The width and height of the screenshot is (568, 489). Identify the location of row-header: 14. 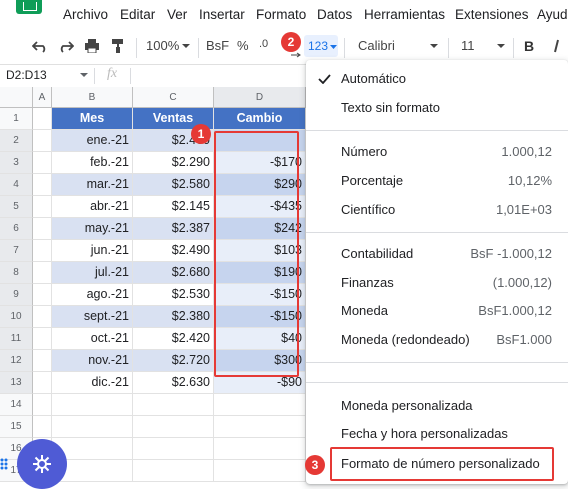
(16, 405).